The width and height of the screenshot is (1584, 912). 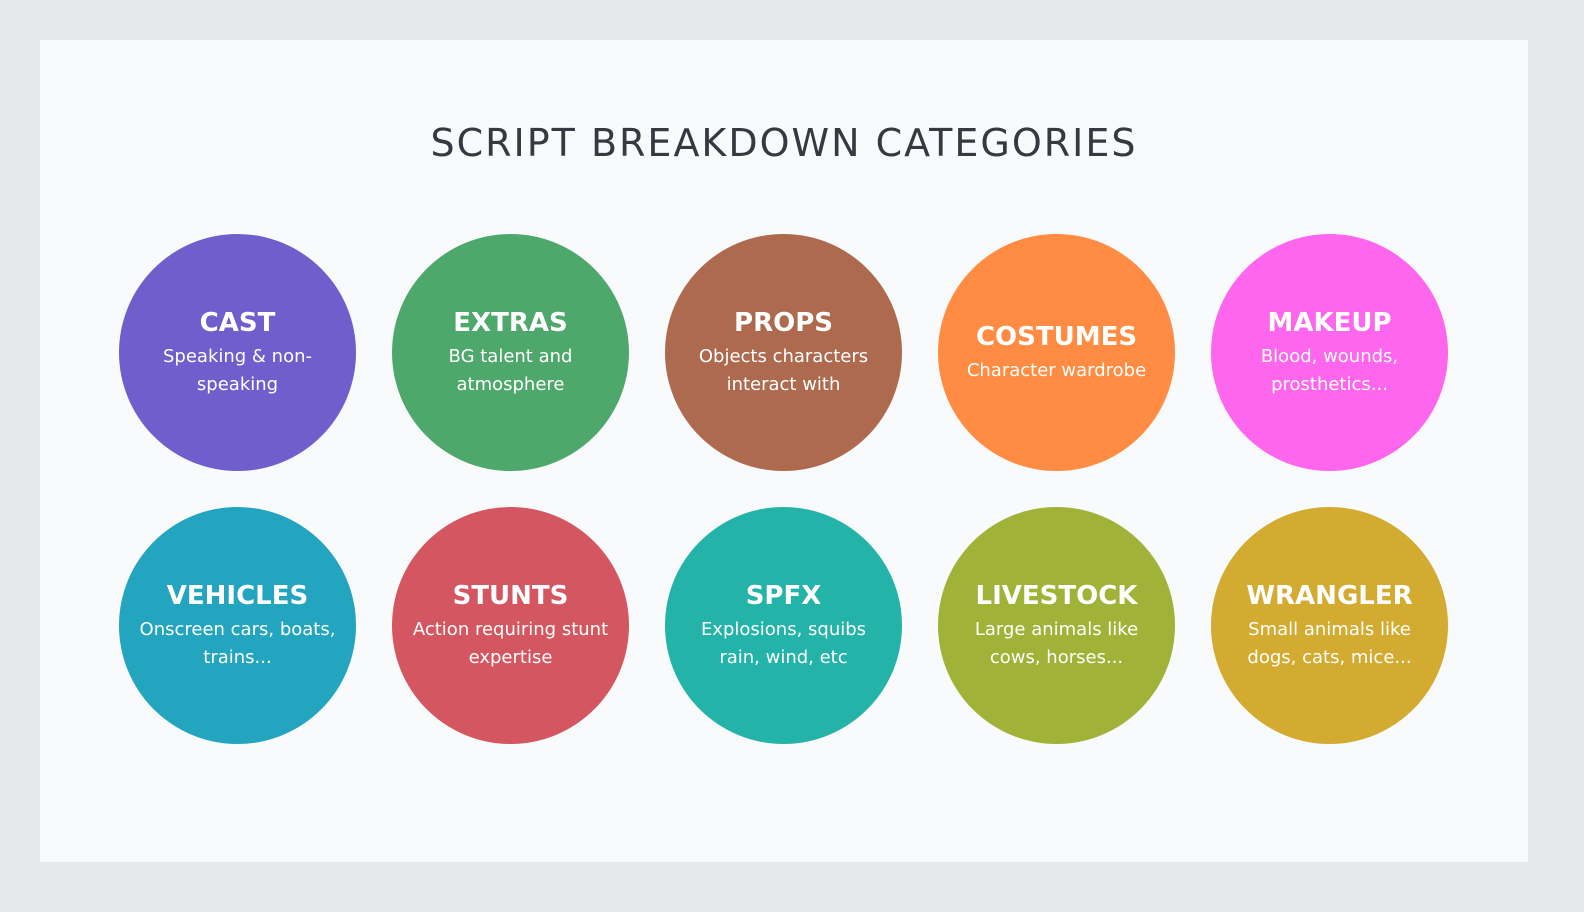 I want to click on category-stunts: STUNTS Action requiring stunt expertise, so click(x=510, y=625).